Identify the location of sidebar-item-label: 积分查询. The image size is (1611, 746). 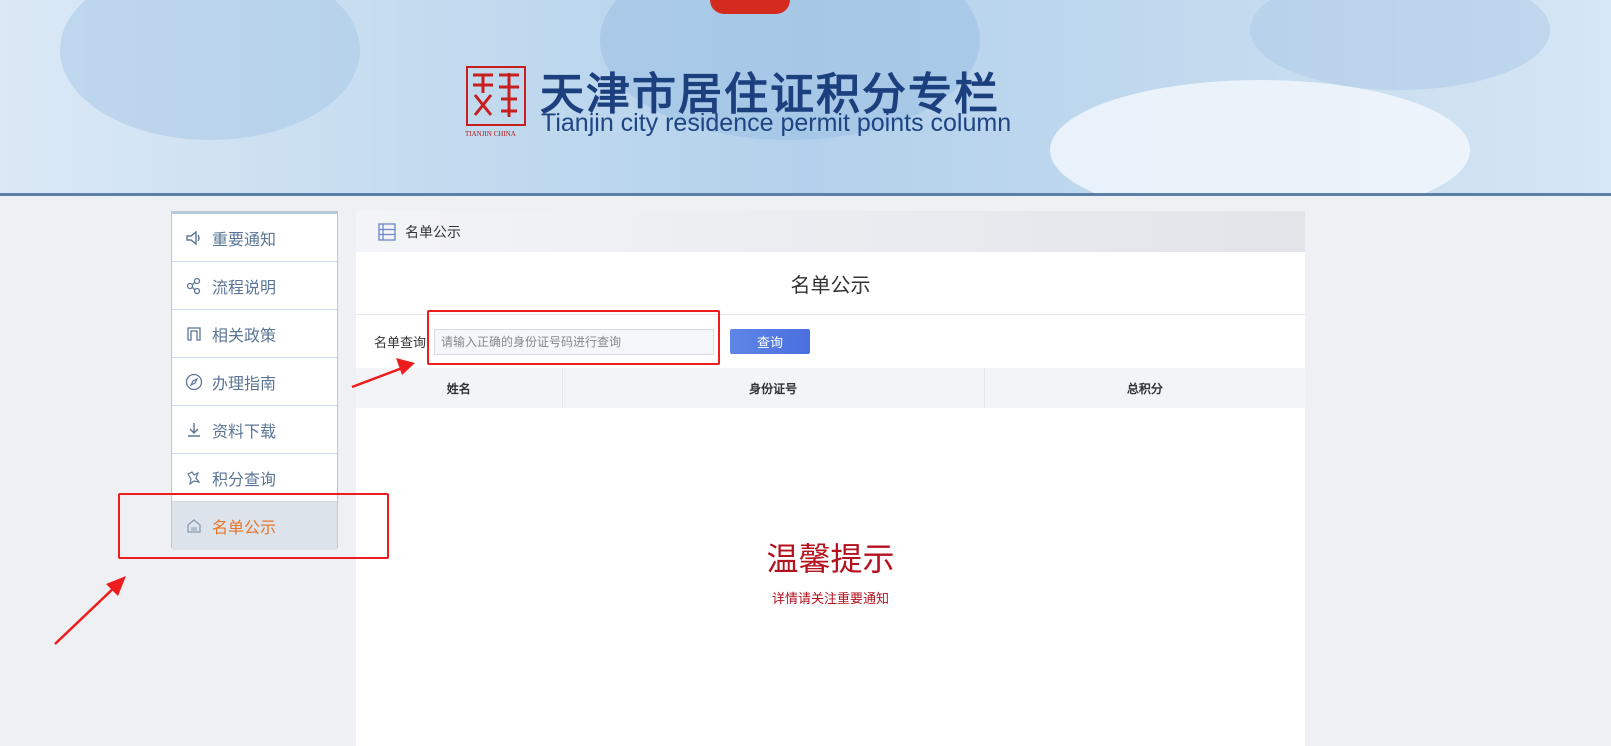
(244, 479).